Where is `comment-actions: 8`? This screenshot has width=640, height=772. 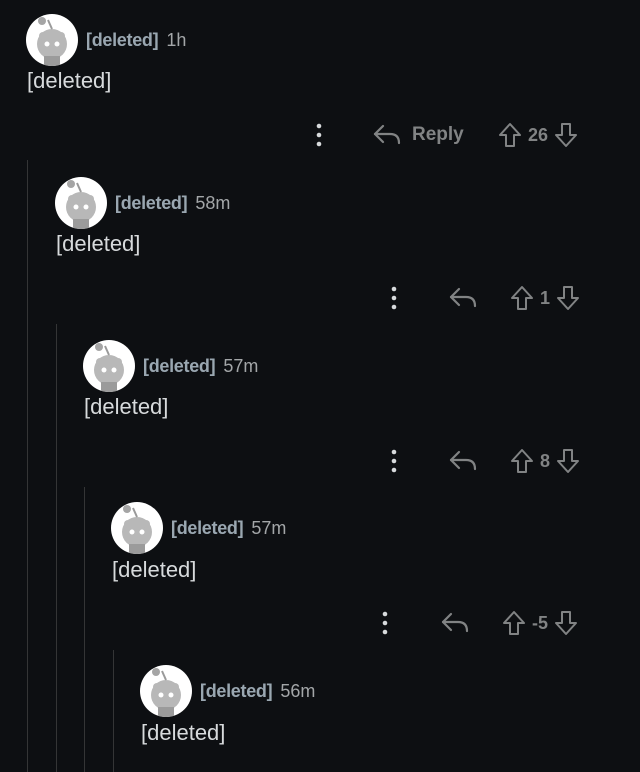 comment-actions: 8 is located at coordinates (320, 461).